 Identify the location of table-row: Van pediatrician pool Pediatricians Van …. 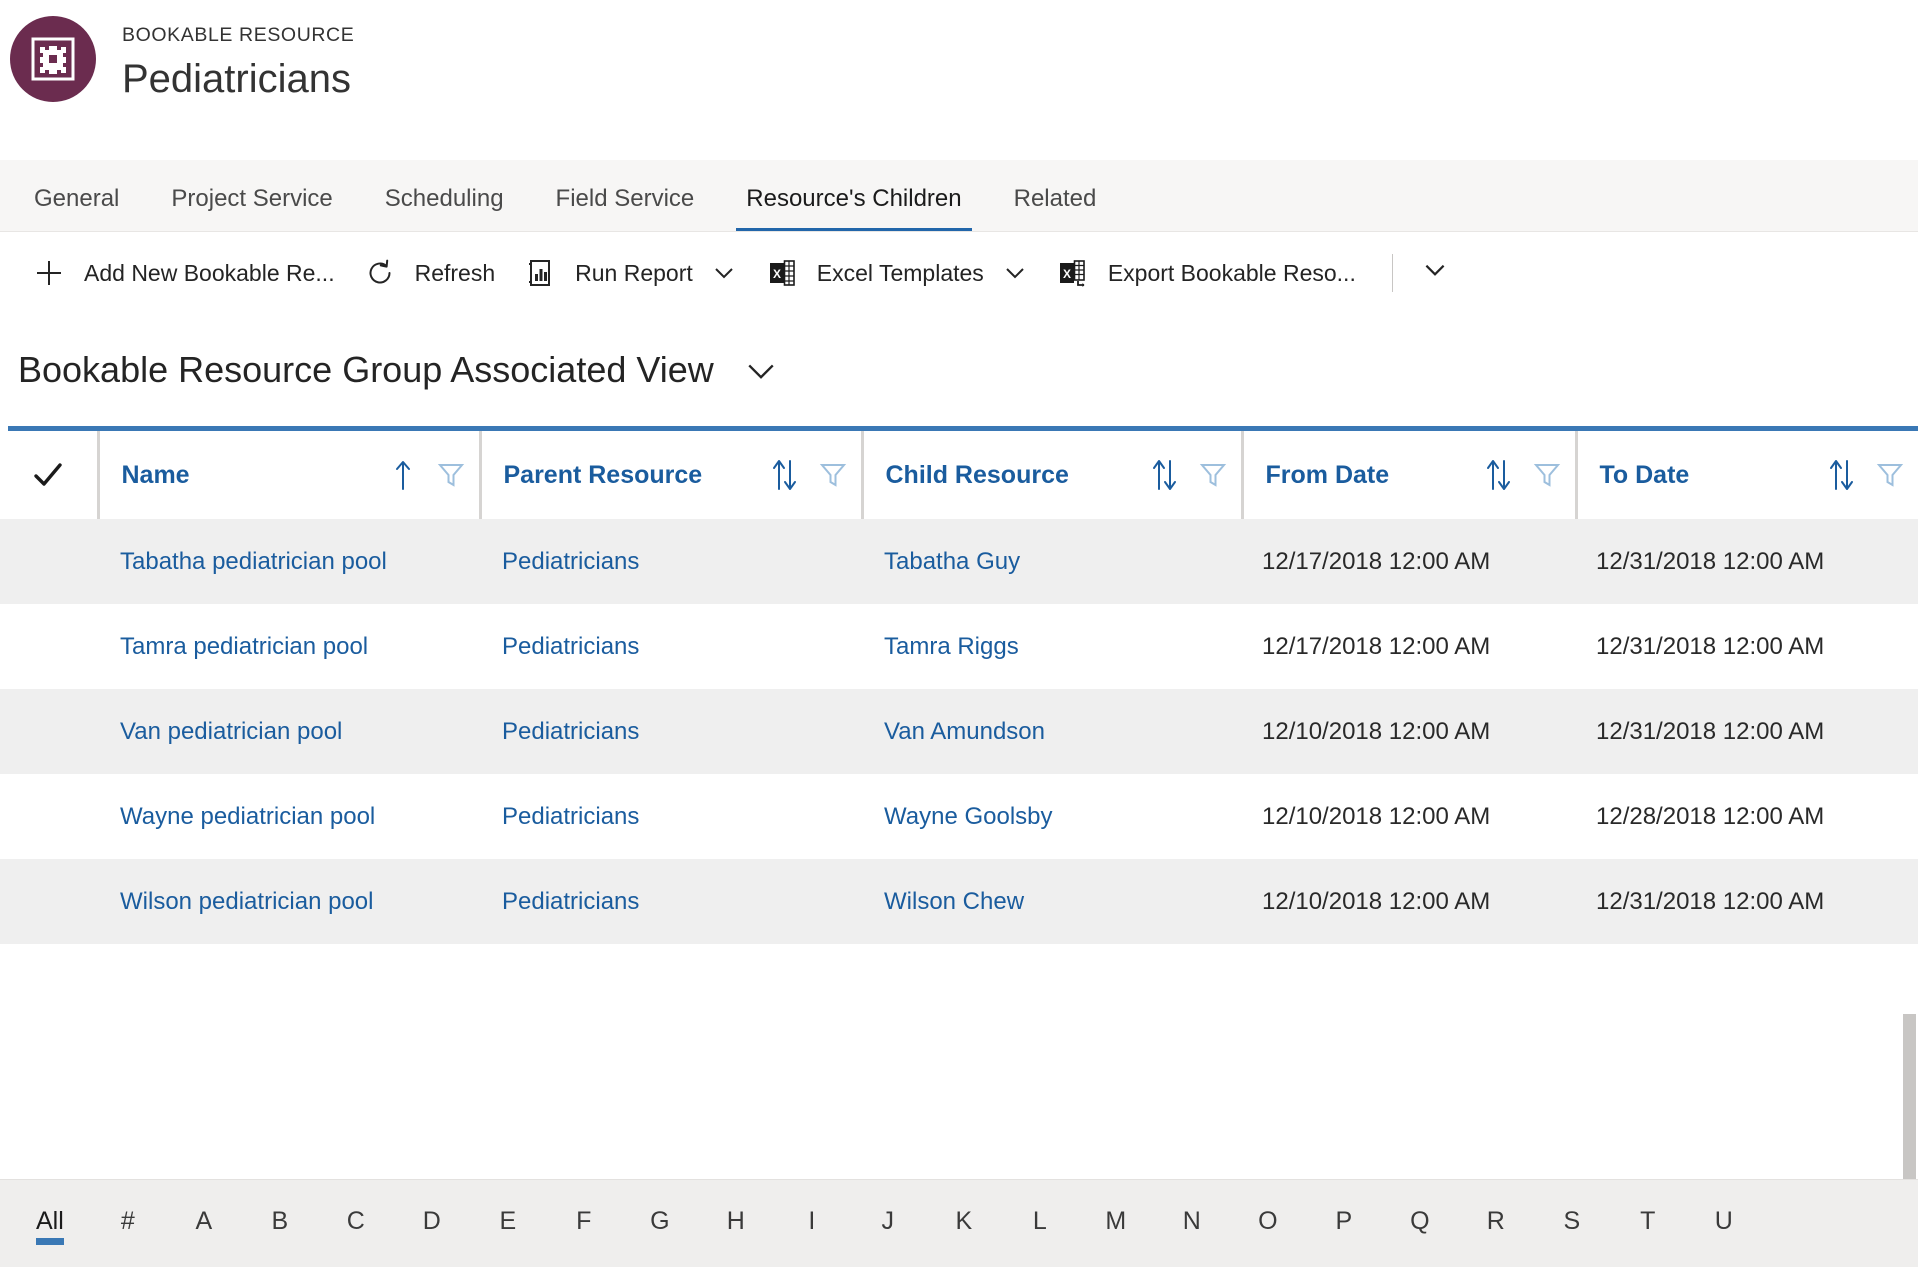
(959, 731).